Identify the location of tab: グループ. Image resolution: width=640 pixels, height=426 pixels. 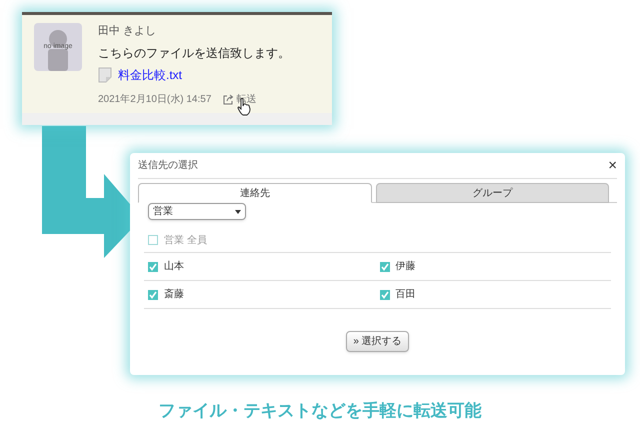
(492, 193).